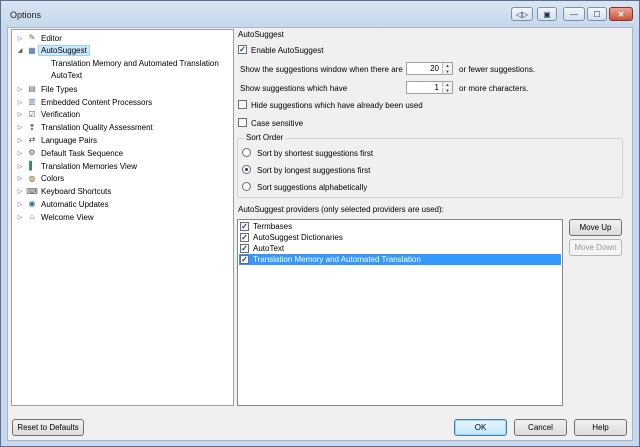 This screenshot has width=640, height=447. What do you see at coordinates (69, 140) in the screenshot?
I see `tree-item-label: Language Pairs` at bounding box center [69, 140].